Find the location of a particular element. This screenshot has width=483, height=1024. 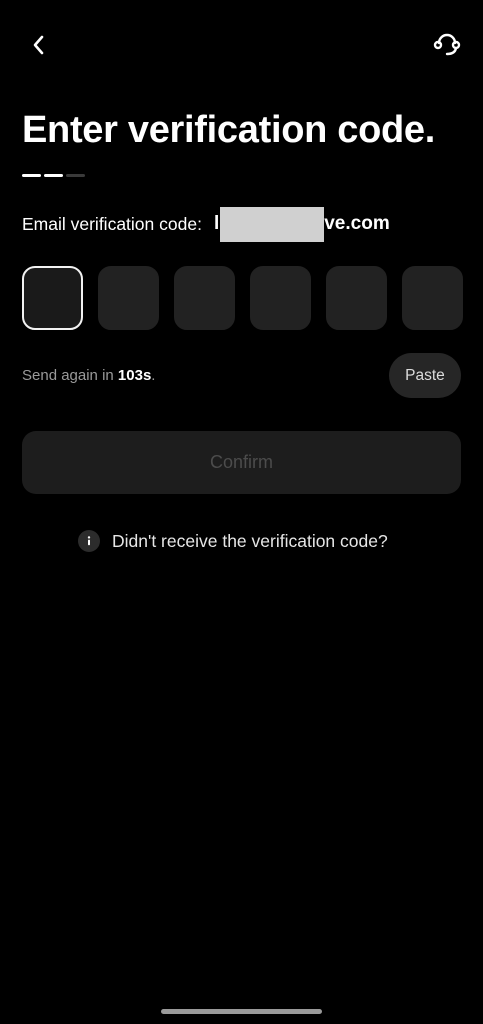

resend-countdown: Send again in 103s. is located at coordinates (88, 376).